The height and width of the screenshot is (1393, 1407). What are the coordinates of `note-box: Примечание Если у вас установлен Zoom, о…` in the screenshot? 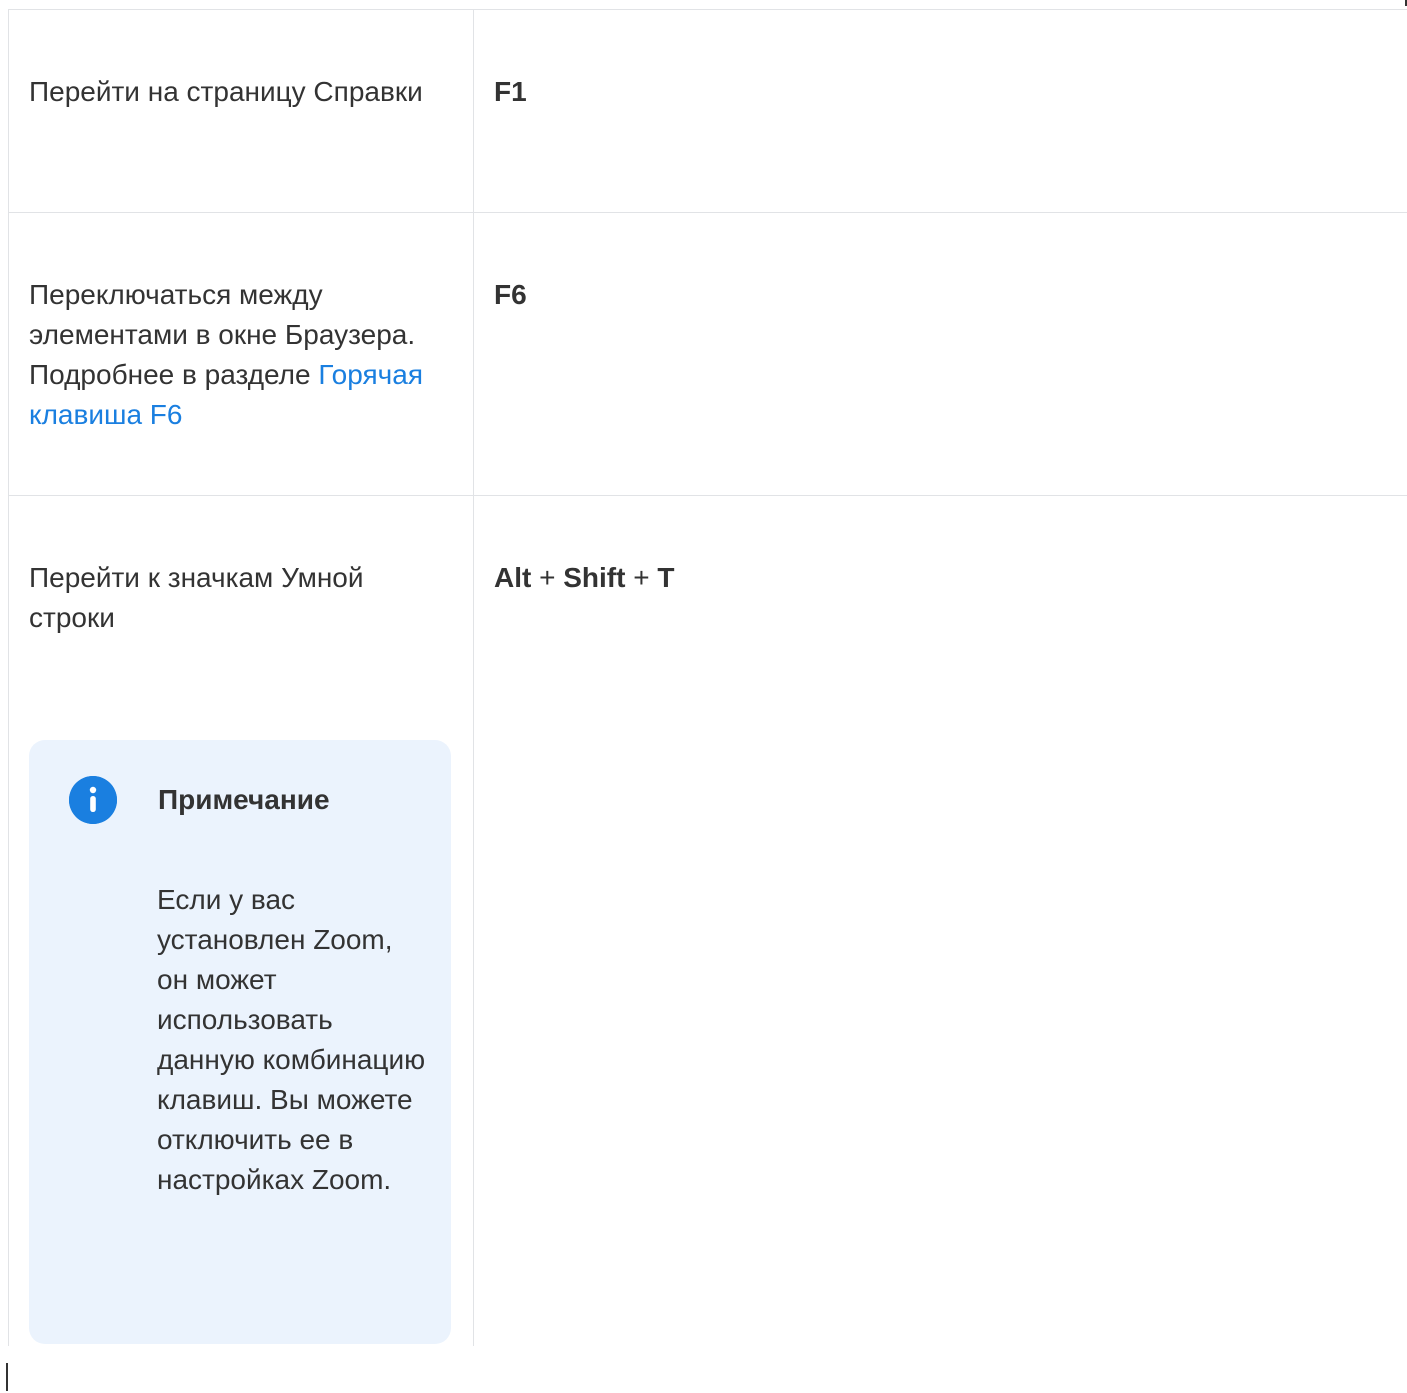 It's located at (240, 1042).